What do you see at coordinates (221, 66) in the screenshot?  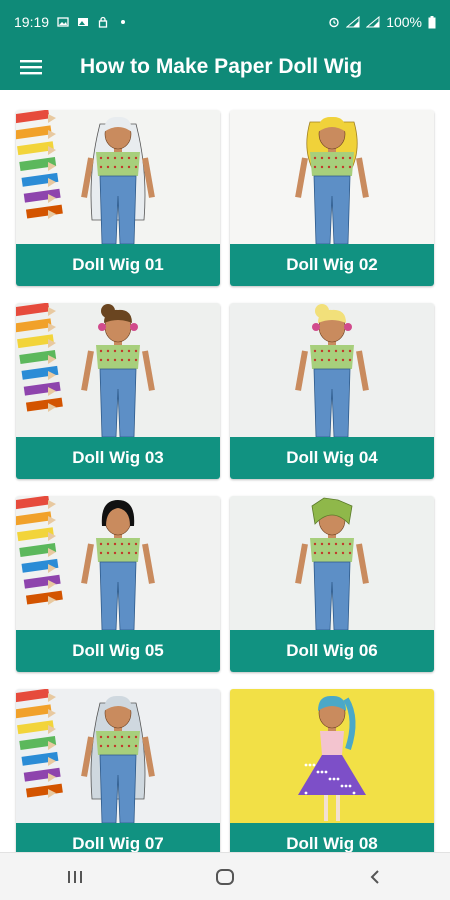 I see `page-title: How to Make Paper Doll Wig` at bounding box center [221, 66].